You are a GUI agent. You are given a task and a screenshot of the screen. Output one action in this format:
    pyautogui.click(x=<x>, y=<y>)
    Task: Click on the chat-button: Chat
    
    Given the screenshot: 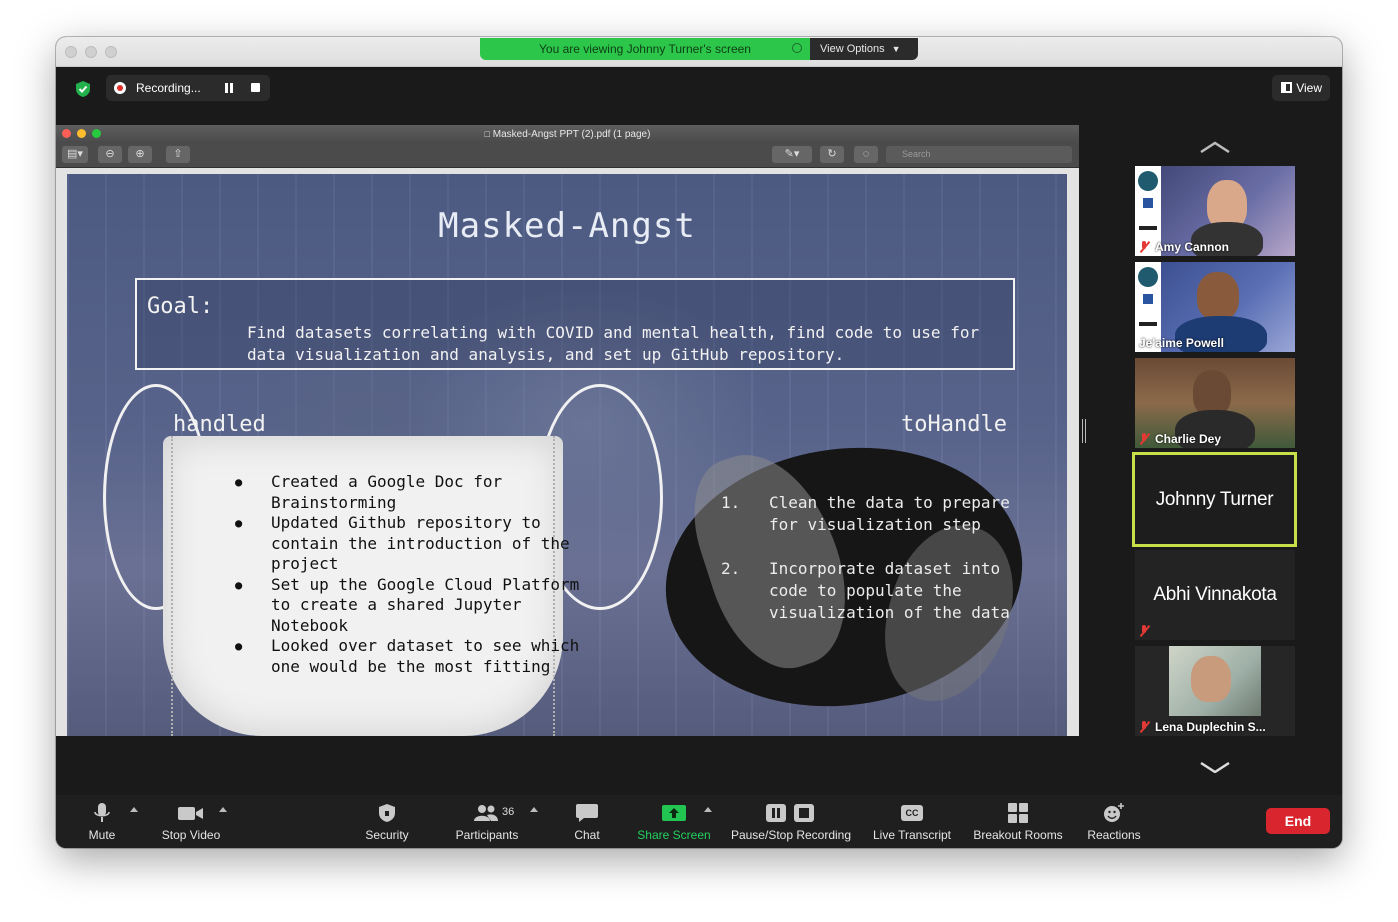 What is the action you would take?
    pyautogui.click(x=587, y=821)
    